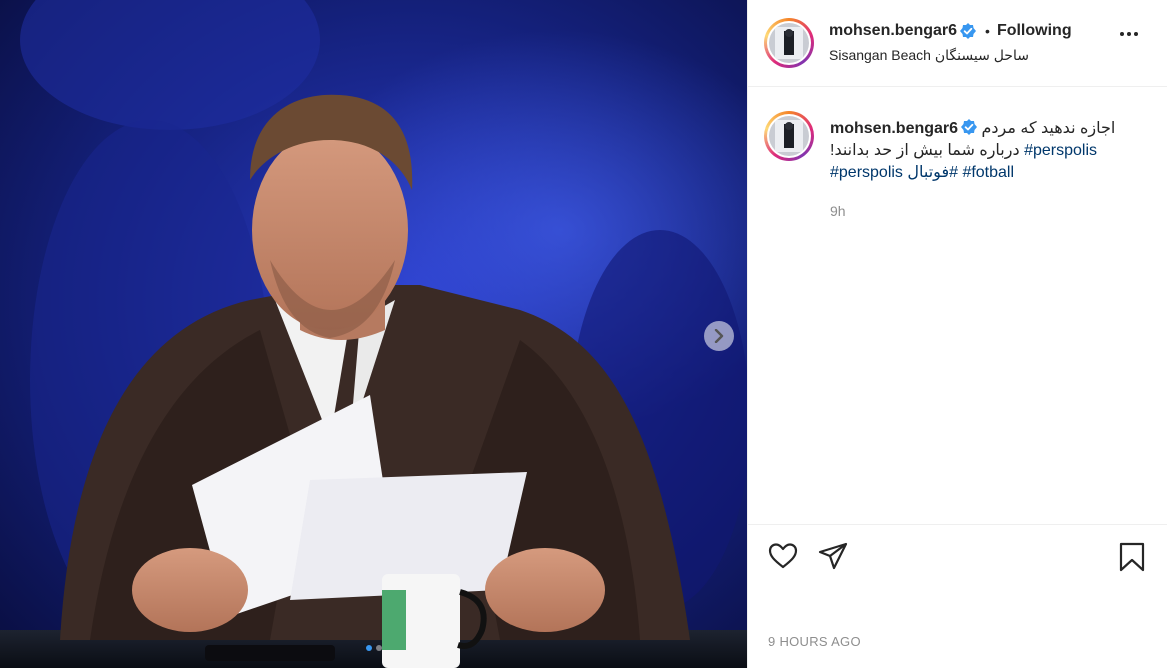 The height and width of the screenshot is (668, 1167). I want to click on caption-username: mohsen.bengar6, so click(894, 128).